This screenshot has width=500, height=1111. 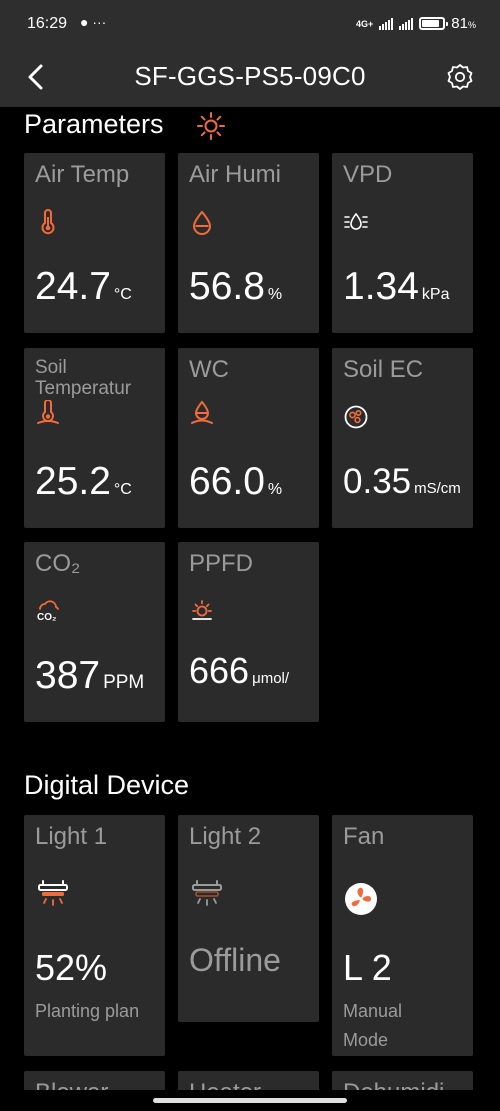 What do you see at coordinates (250, 1100) in the screenshot?
I see `home-indicator` at bounding box center [250, 1100].